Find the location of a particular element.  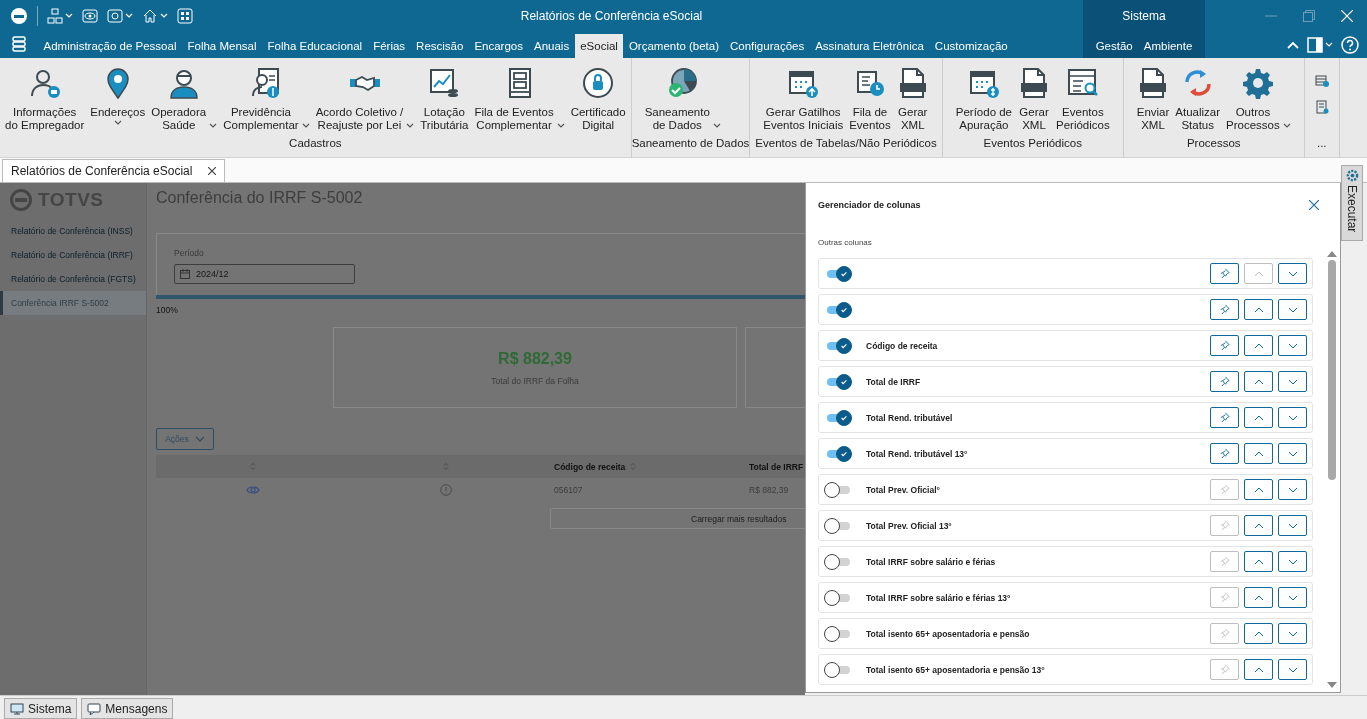

app-logo-icon is located at coordinates (19, 15).